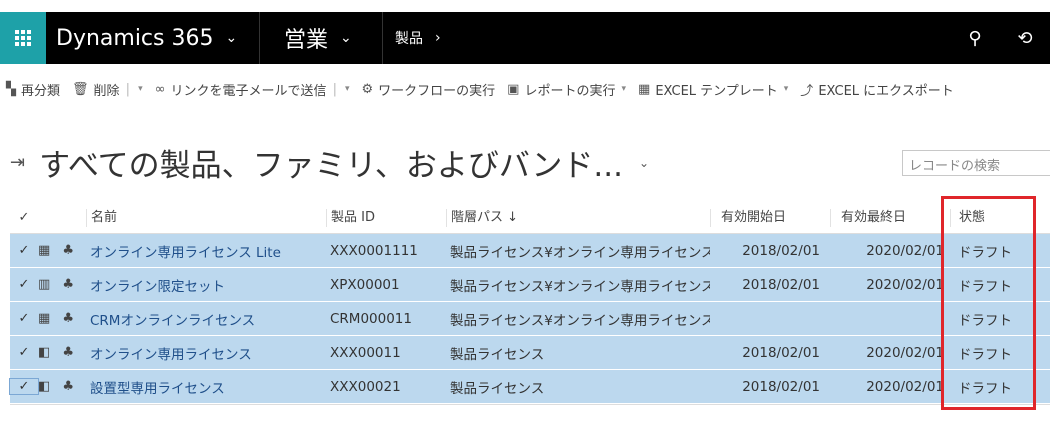 The image size is (1050, 421). I want to click on row-name-link: オンライン専用ライセンス Lite, so click(206, 251).